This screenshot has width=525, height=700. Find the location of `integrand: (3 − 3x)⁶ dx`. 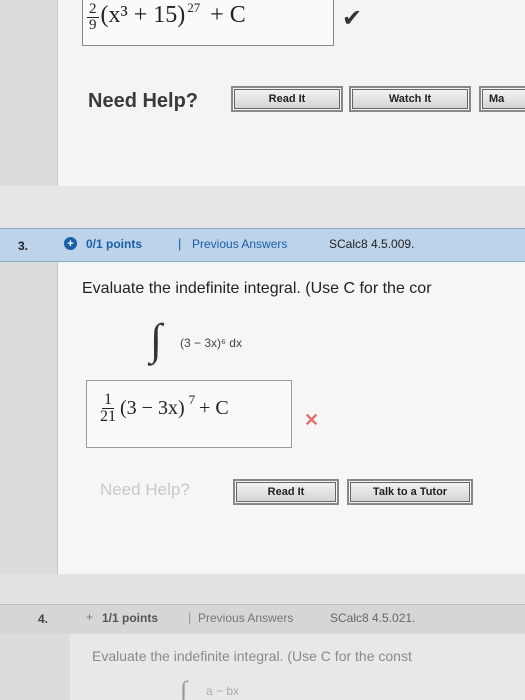

integrand: (3 − 3x)⁶ dx is located at coordinates (211, 343).